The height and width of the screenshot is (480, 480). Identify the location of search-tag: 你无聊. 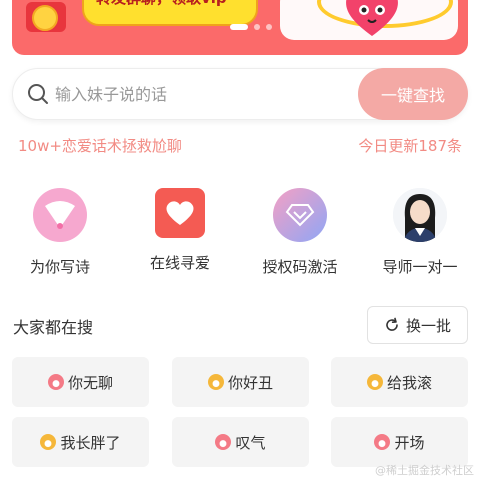
(80, 382).